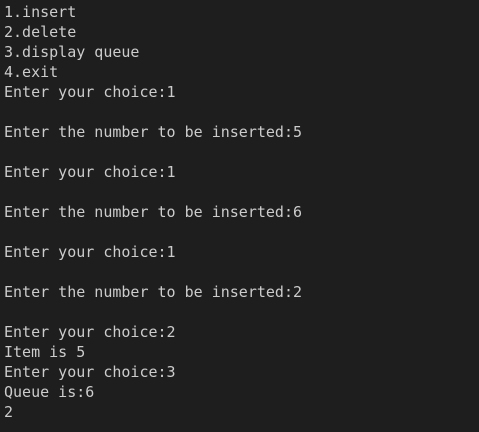  What do you see at coordinates (45, 352) in the screenshot?
I see `terminal-line: Item is 5` at bounding box center [45, 352].